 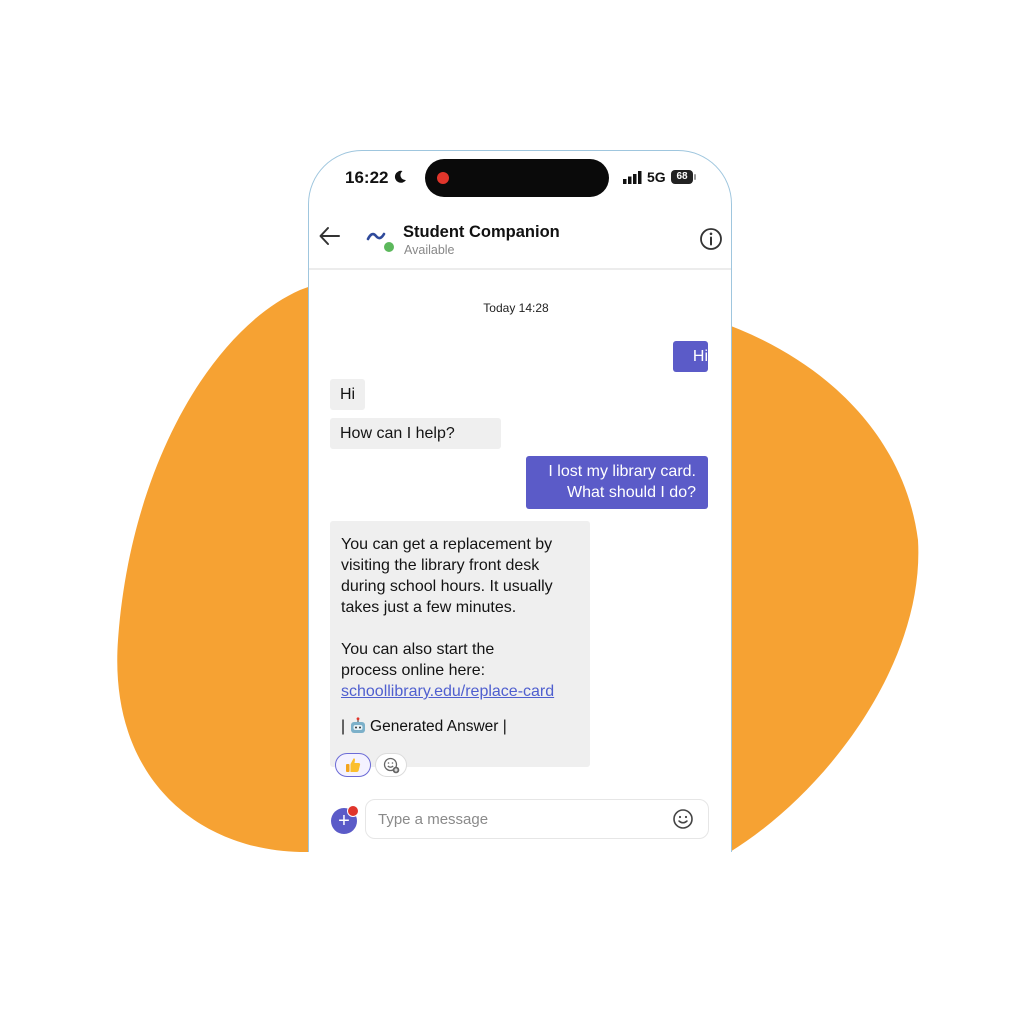 What do you see at coordinates (447, 691) in the screenshot?
I see `replace-card-link: schoollibrary.edu/replace-card` at bounding box center [447, 691].